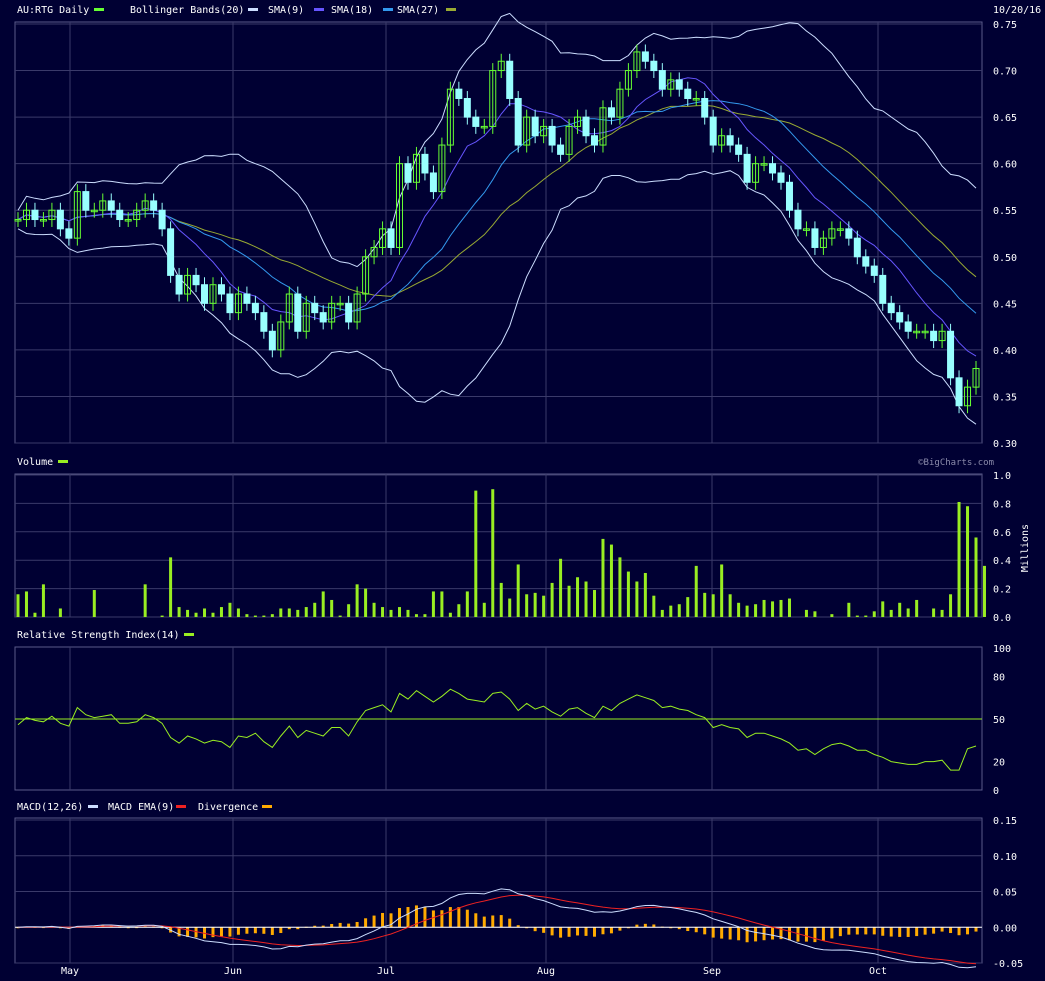 This screenshot has width=1045, height=981. What do you see at coordinates (1005, 118) in the screenshot?
I see `price-tick-label: 0.65` at bounding box center [1005, 118].